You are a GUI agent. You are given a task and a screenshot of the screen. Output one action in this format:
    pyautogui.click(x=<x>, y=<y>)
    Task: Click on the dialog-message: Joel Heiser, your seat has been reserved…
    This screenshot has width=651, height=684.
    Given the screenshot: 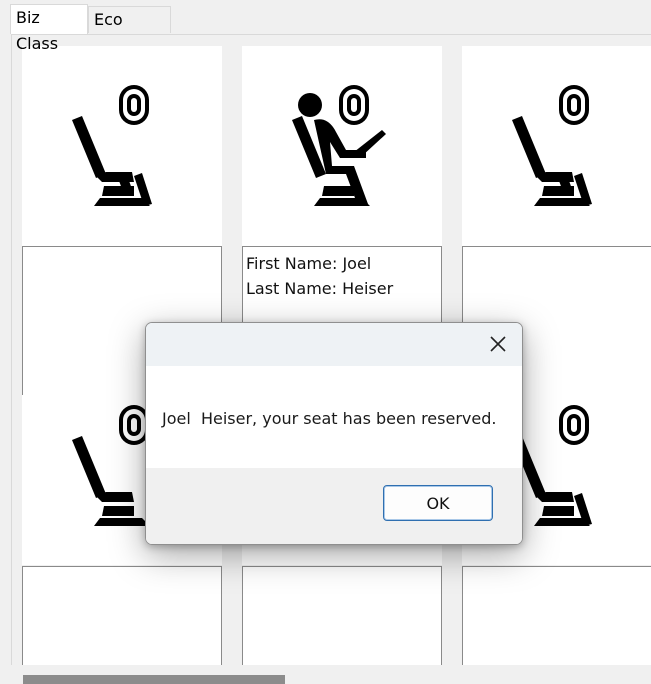 What is the action you would take?
    pyautogui.click(x=329, y=418)
    